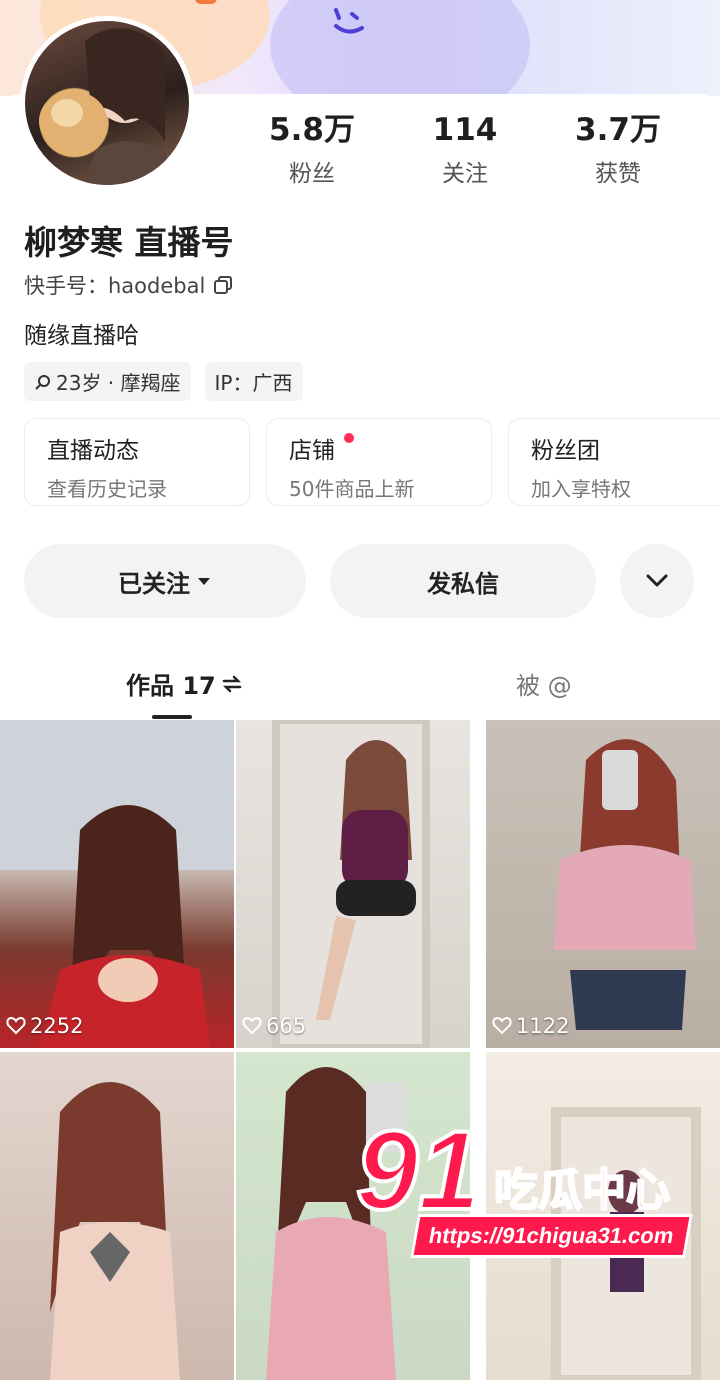  I want to click on feature-cards: 直播动态 查看历史记录 店铺 50件商品上新 粉丝团 加入享特权, so click(372, 462).